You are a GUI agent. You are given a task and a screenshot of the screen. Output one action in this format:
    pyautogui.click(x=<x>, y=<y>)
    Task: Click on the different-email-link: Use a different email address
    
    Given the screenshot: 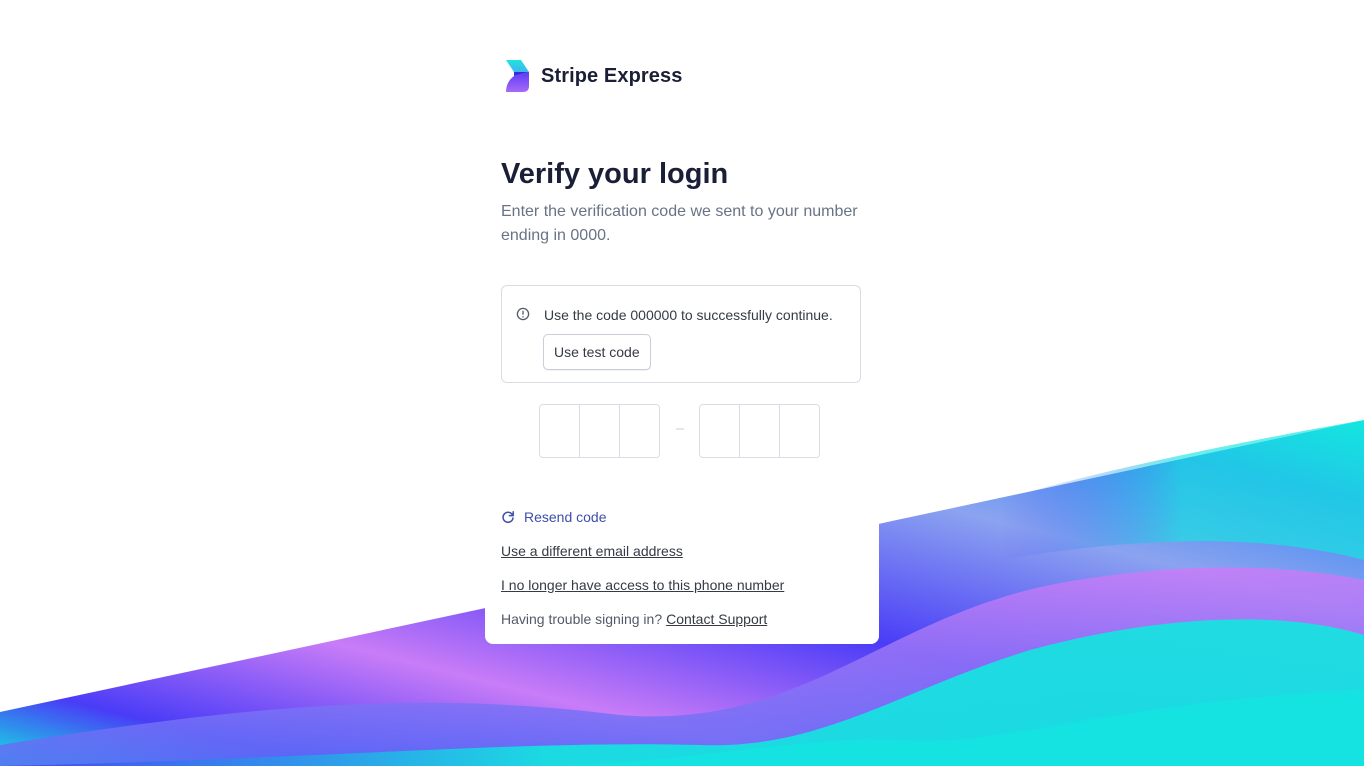 What is the action you would take?
    pyautogui.click(x=592, y=551)
    